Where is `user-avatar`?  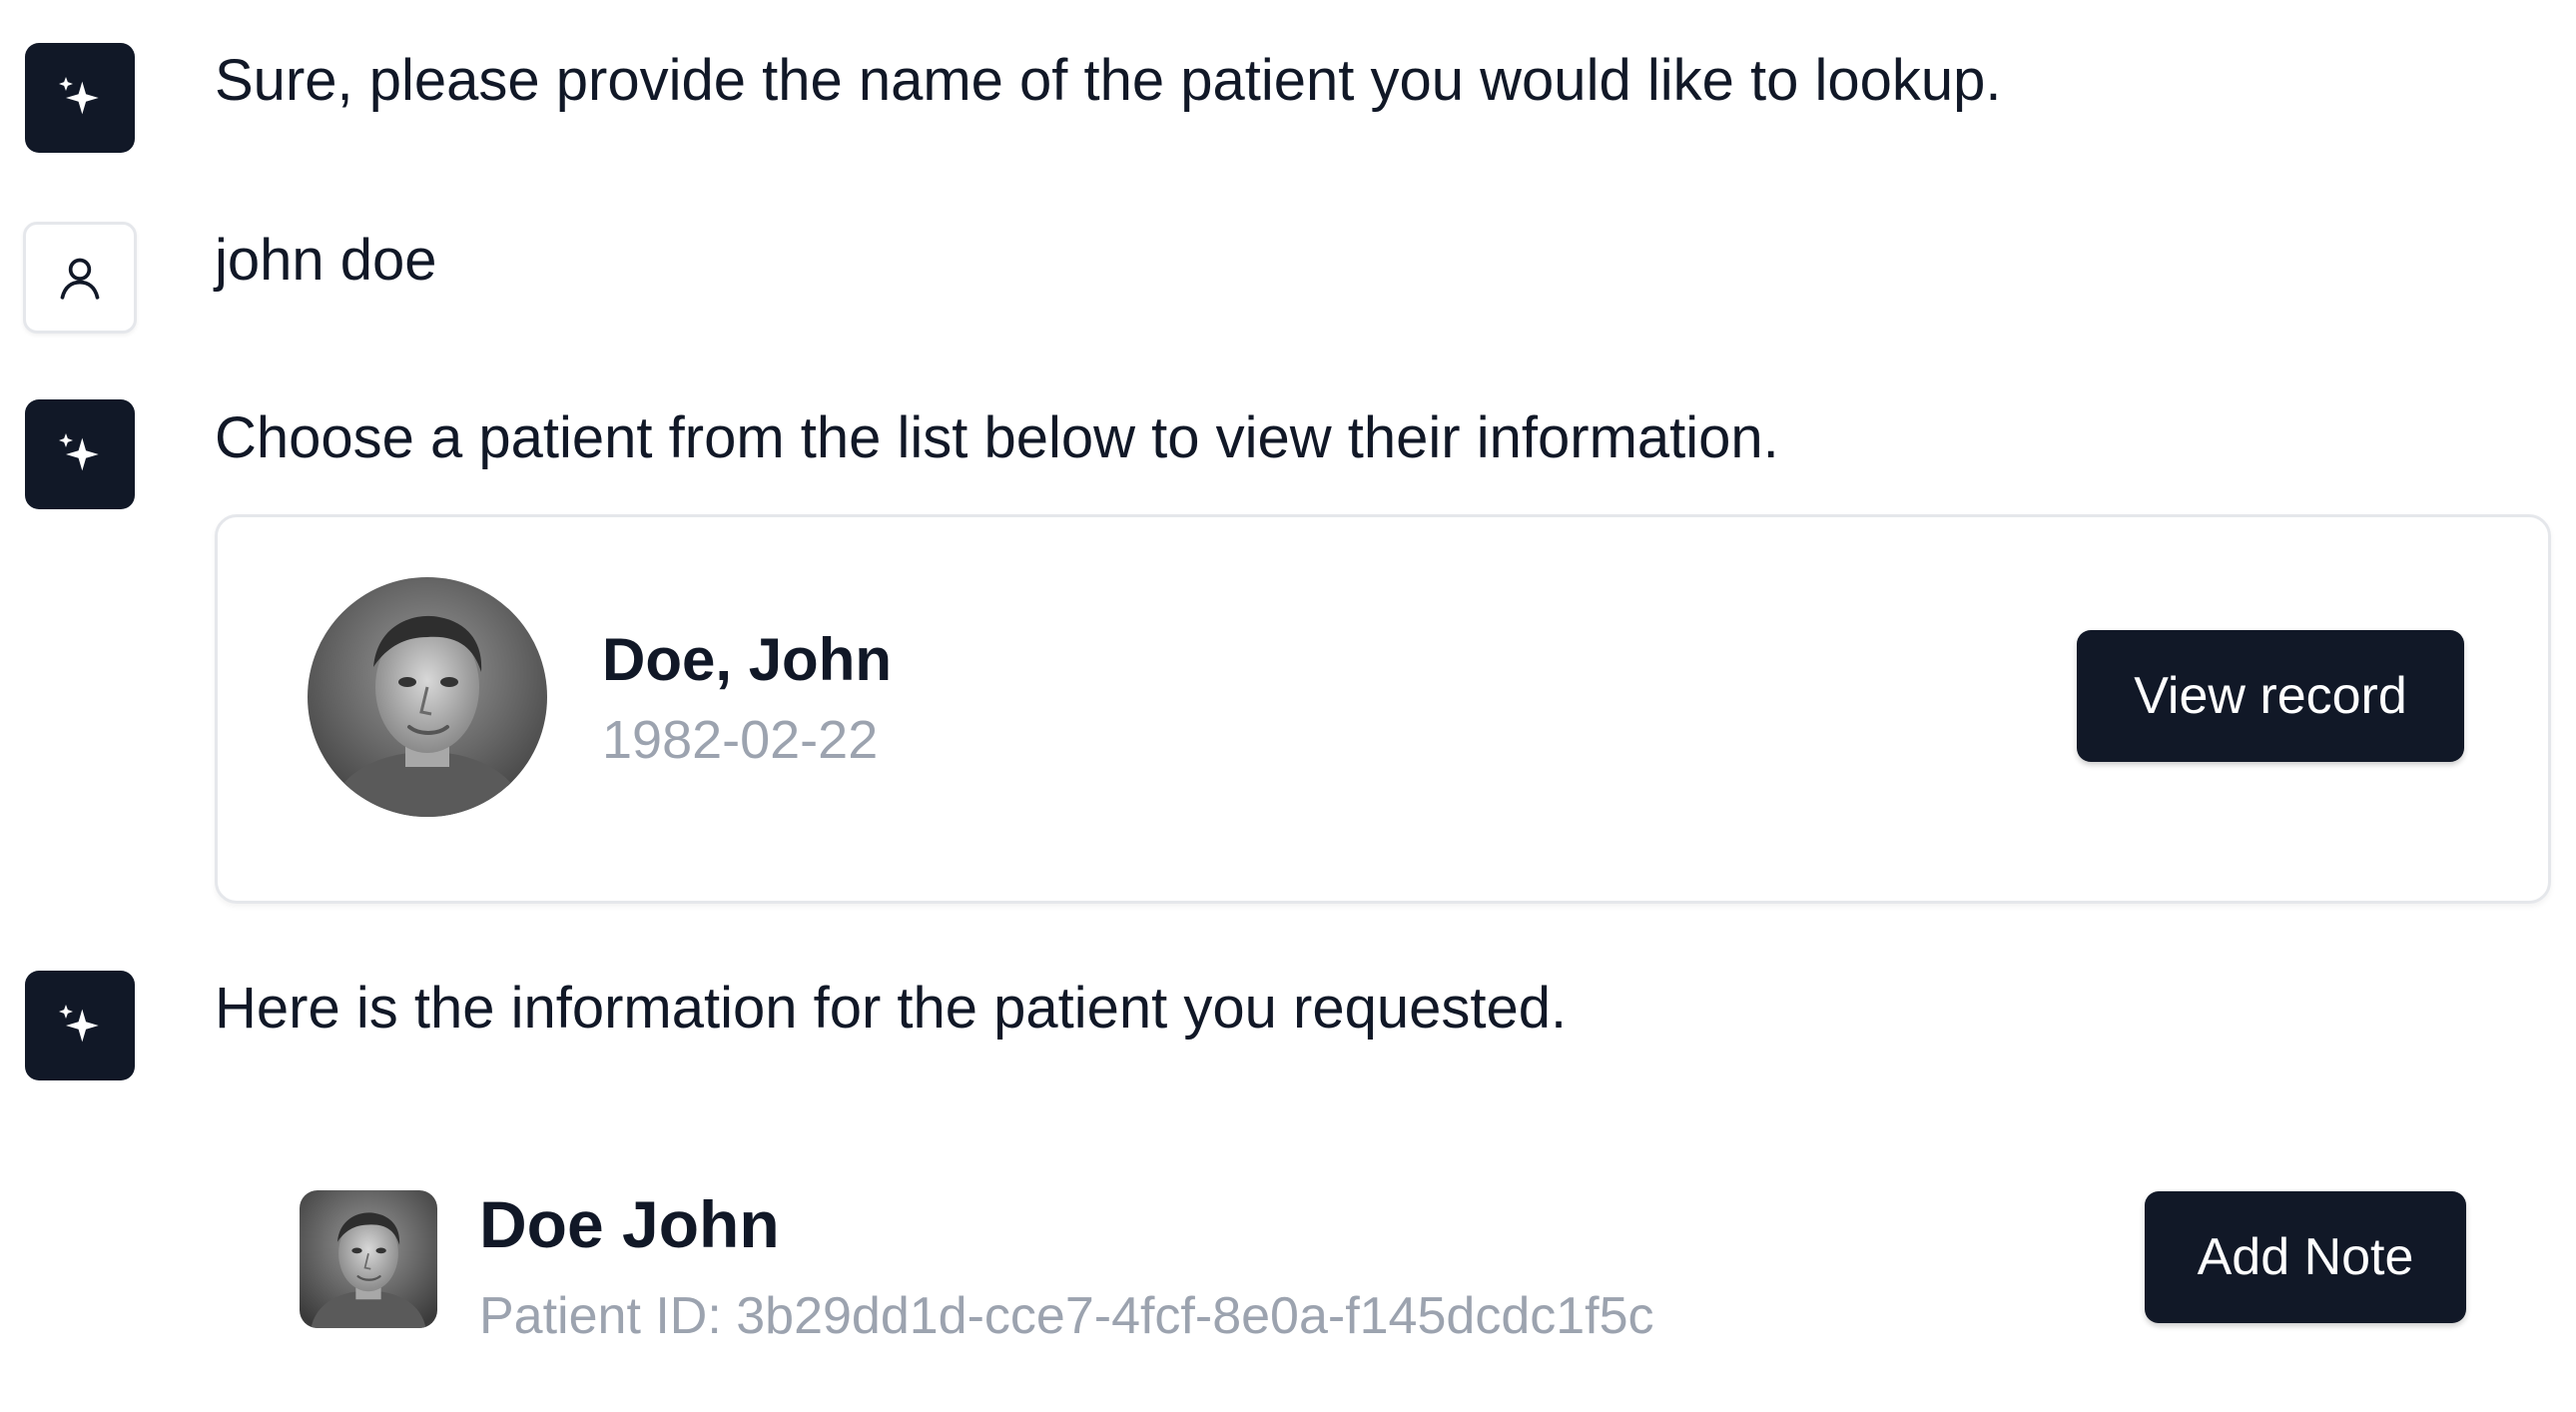
user-avatar is located at coordinates (80, 278).